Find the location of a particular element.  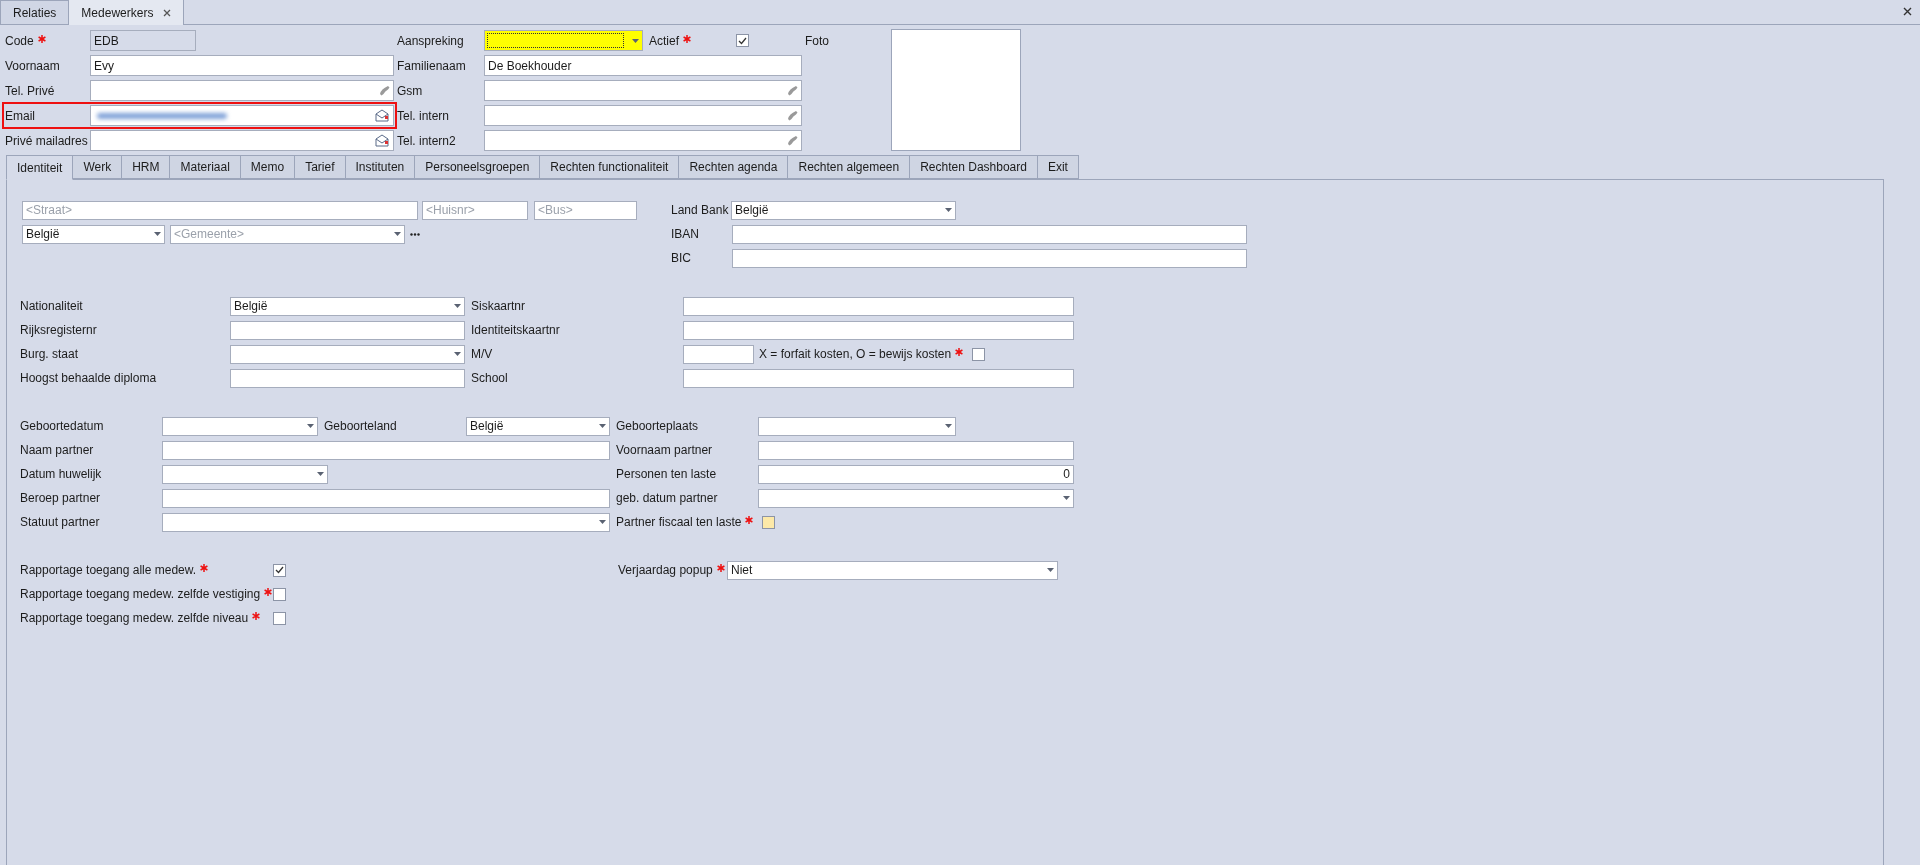

field-label: Statuut partner is located at coordinates (60, 522).